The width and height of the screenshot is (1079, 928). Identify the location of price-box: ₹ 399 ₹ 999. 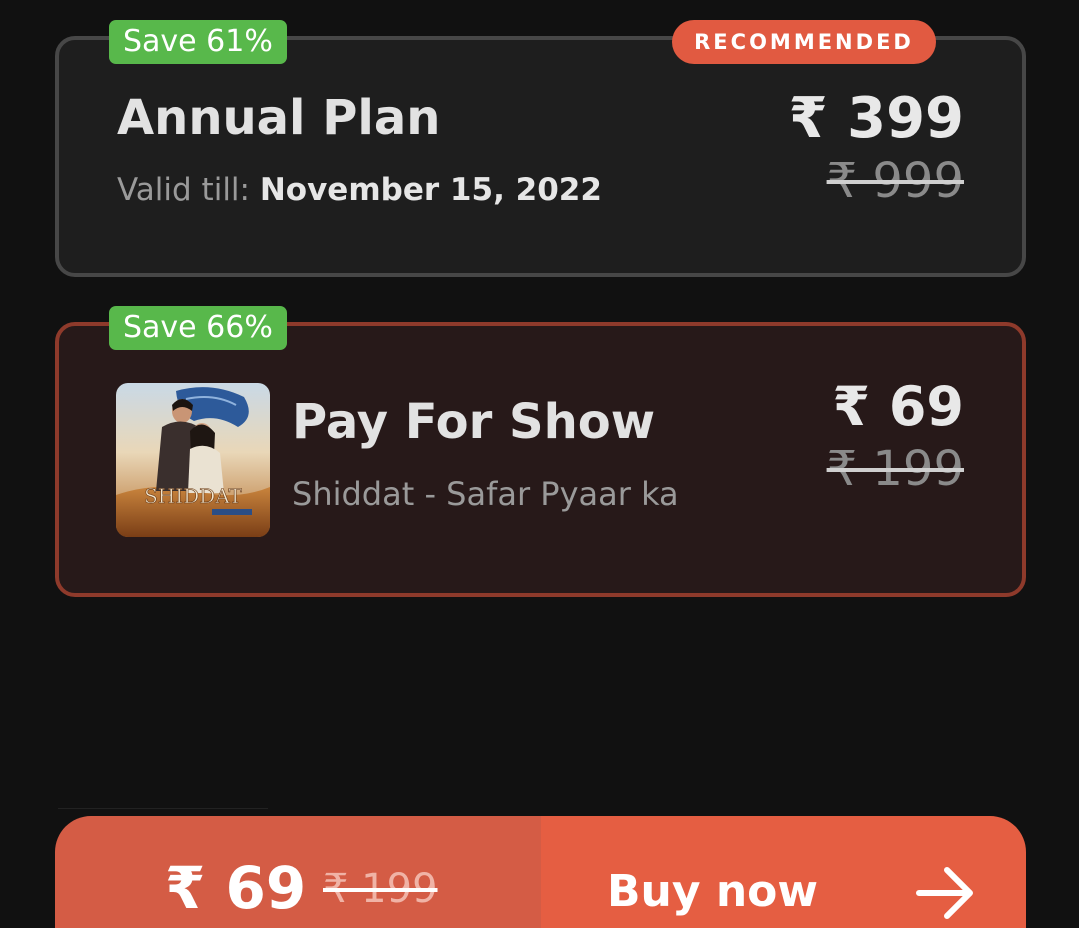
(876, 150).